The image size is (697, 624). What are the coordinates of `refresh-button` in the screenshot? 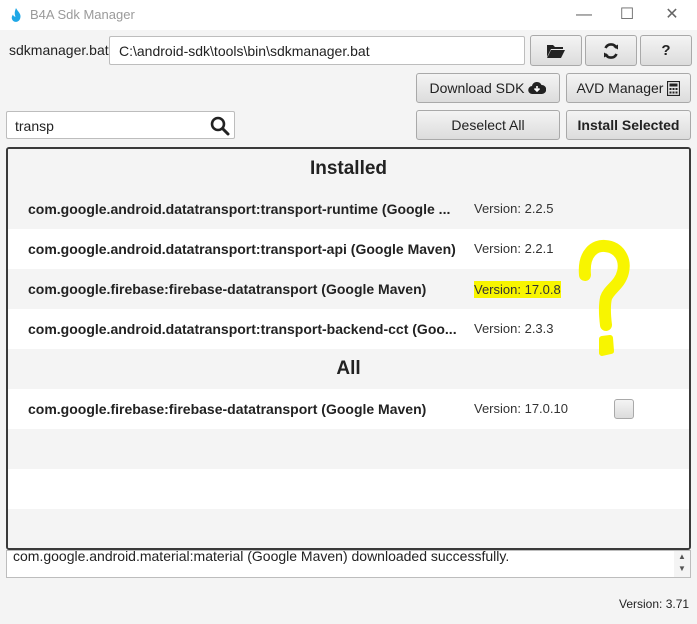 It's located at (611, 50).